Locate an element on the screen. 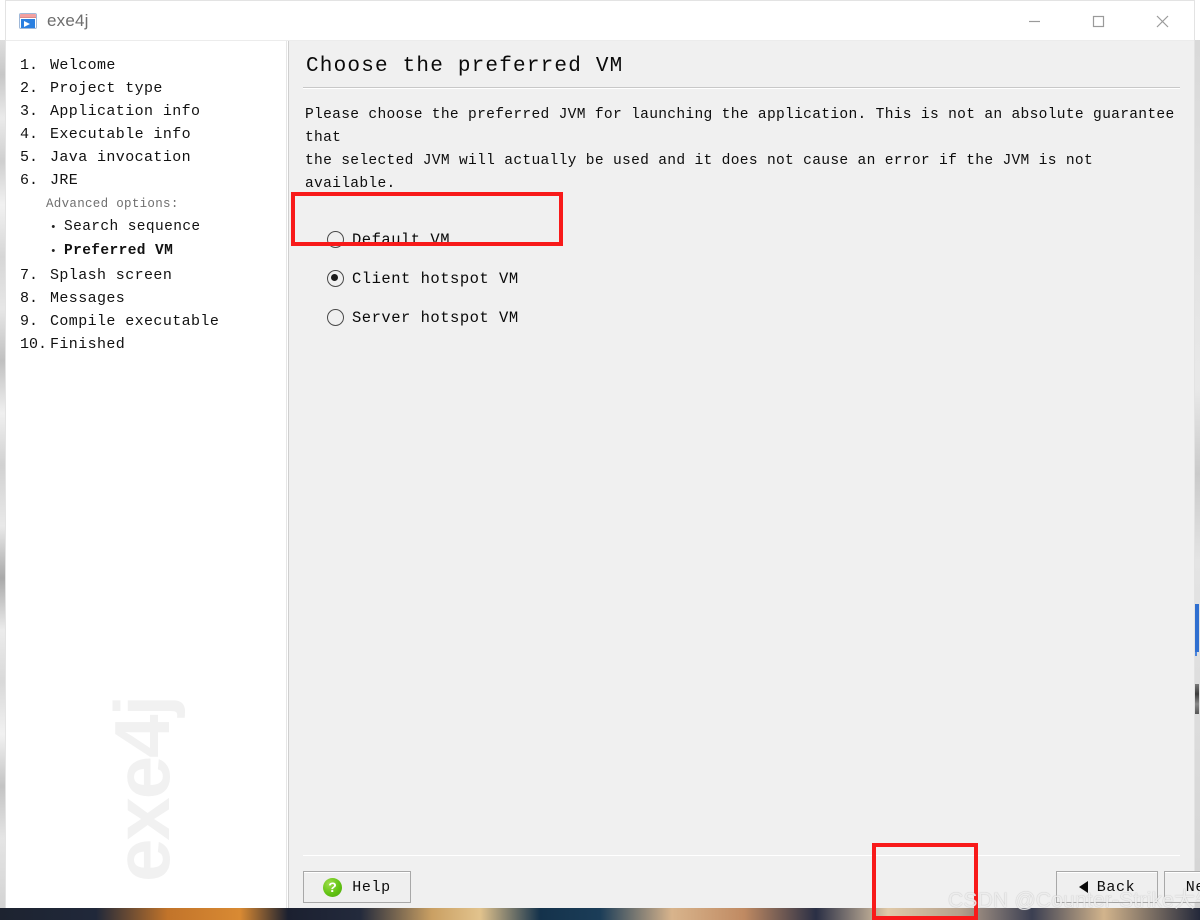 Image resolution: width=1200 pixels, height=920 pixels. radio-option-default-vm: Default VM is located at coordinates (753, 239).